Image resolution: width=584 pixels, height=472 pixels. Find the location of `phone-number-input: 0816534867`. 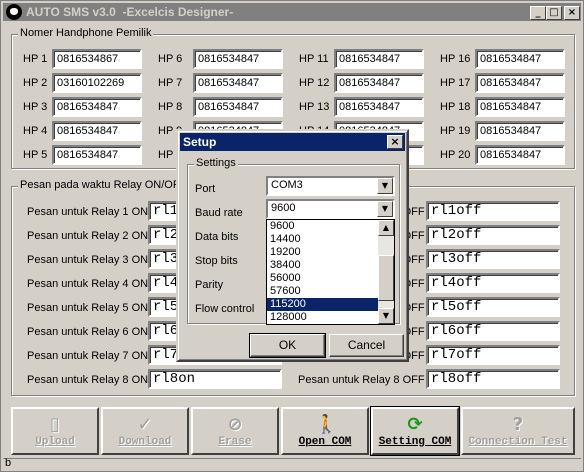

phone-number-input: 0816534867 is located at coordinates (97, 59).